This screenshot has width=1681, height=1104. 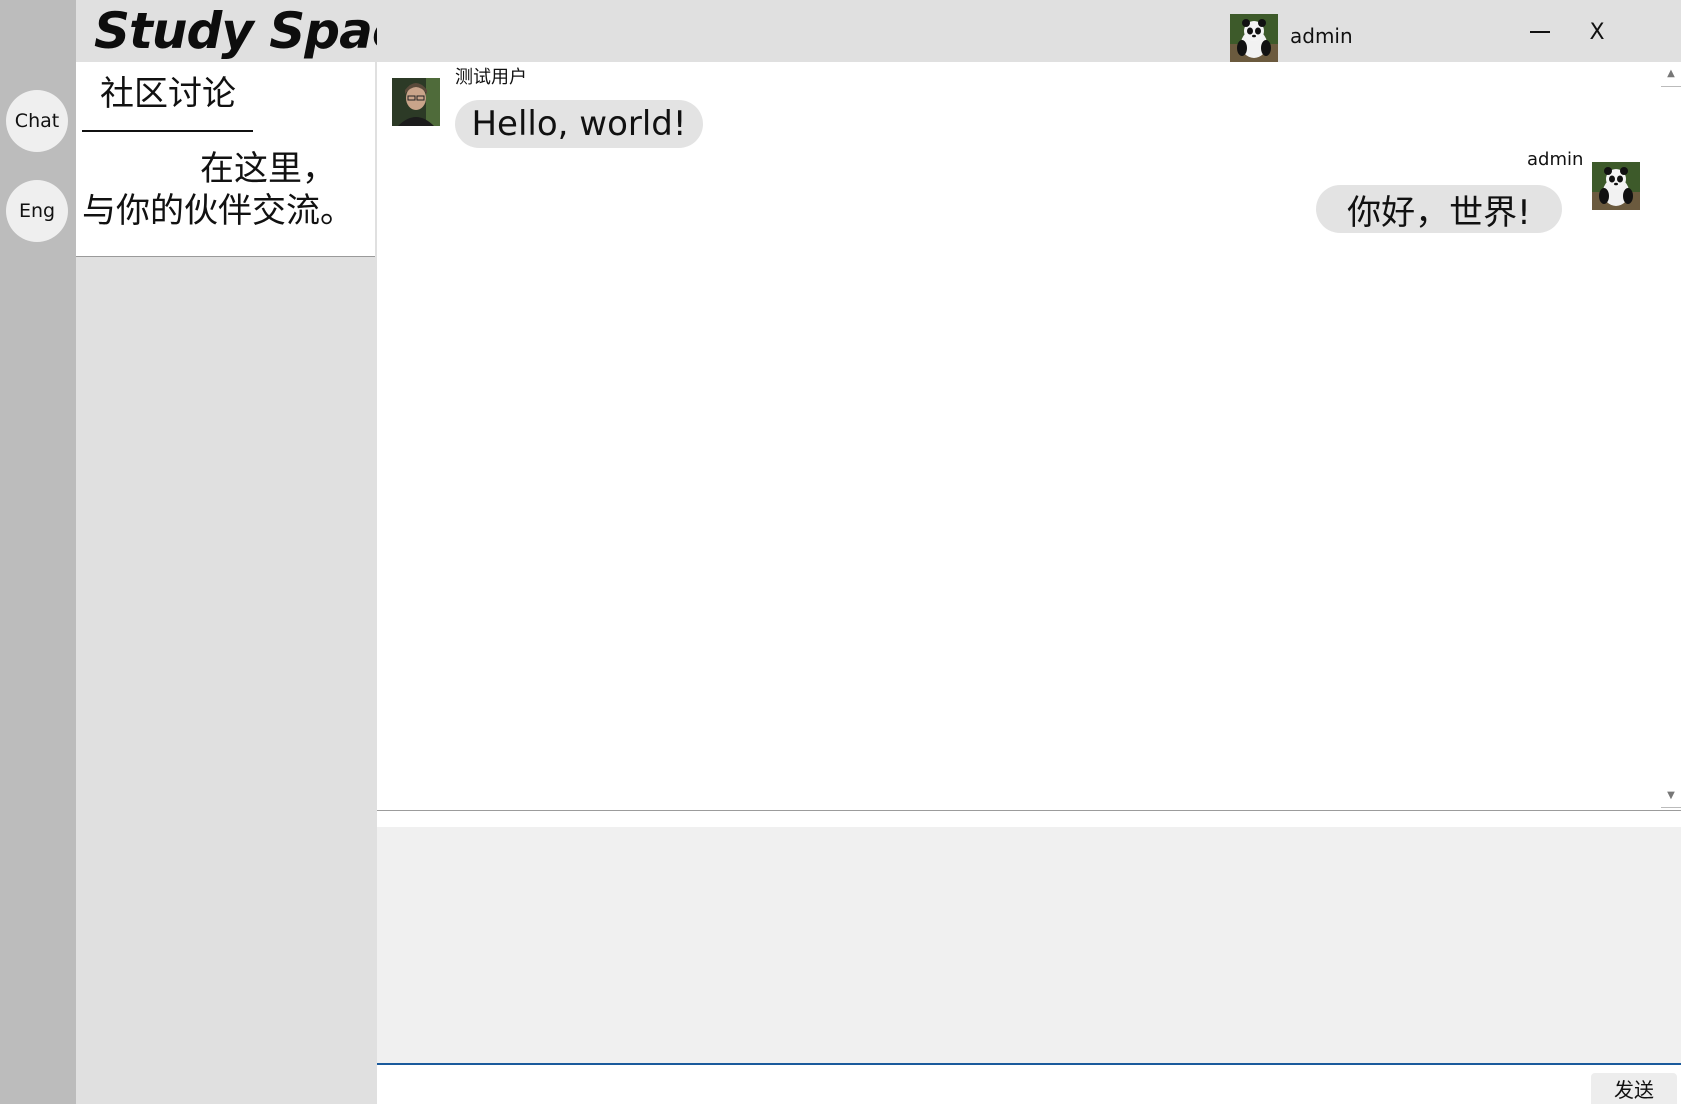 What do you see at coordinates (1029, 1084) in the screenshot?
I see `composer-toolbar: 发送` at bounding box center [1029, 1084].